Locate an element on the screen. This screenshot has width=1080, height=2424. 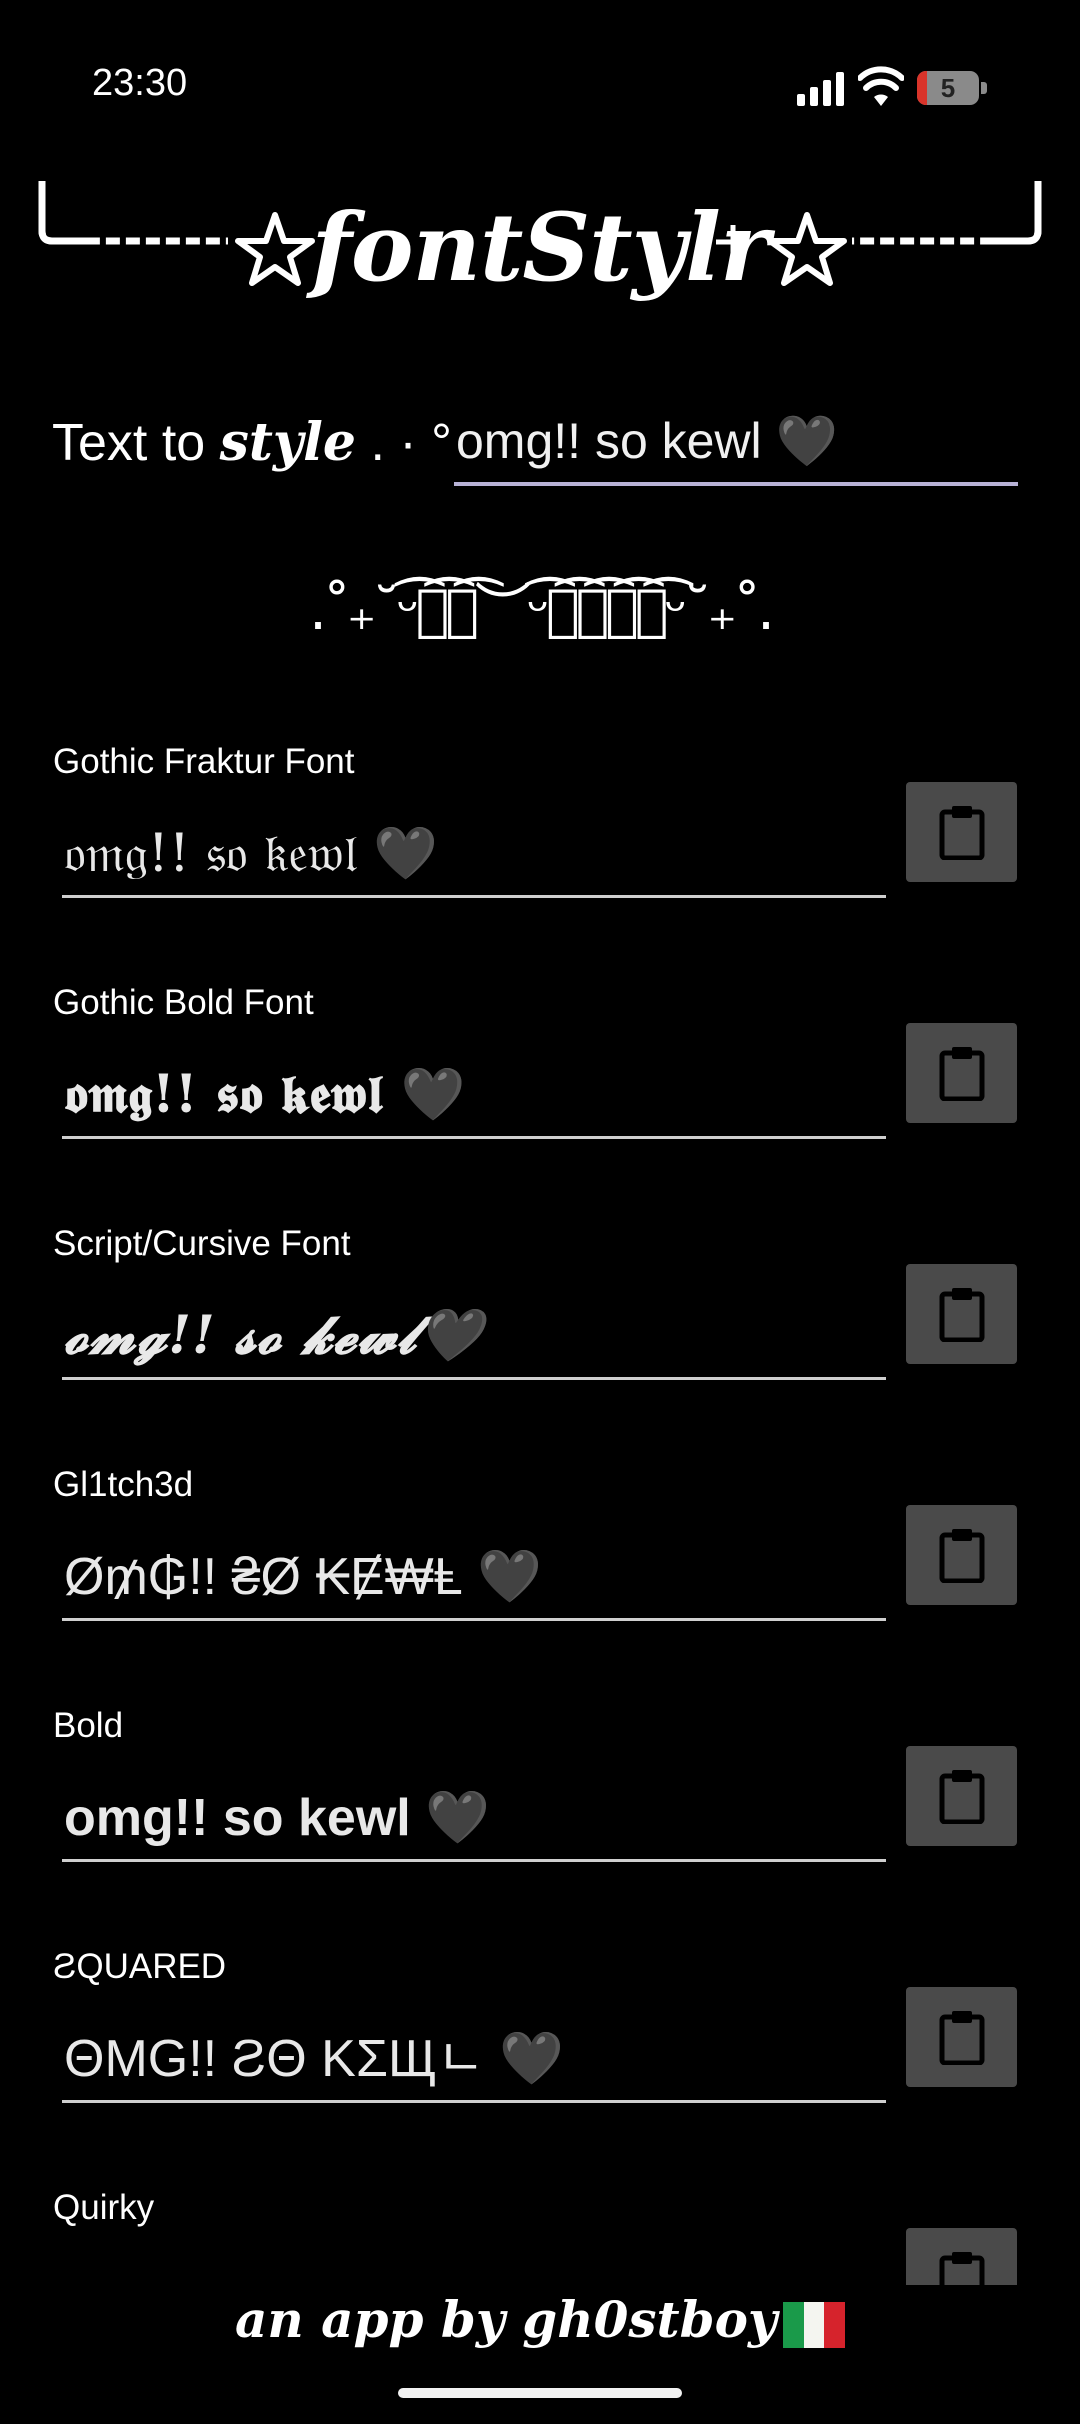
font-item: ƧQUARED ΘMG!! ƧΘ KΣЩㄴ 🖤 is located at coordinates (540, 2045).